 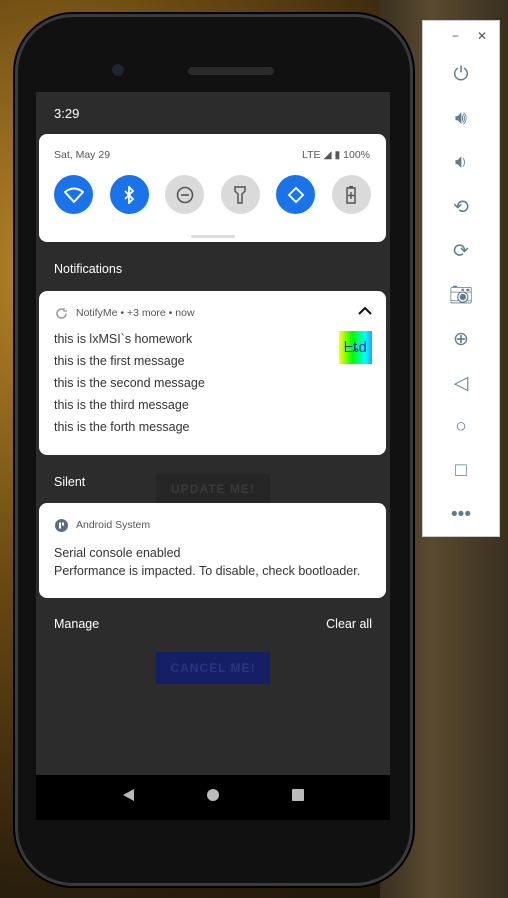 What do you see at coordinates (129, 194) in the screenshot?
I see `bluetooth-icon` at bounding box center [129, 194].